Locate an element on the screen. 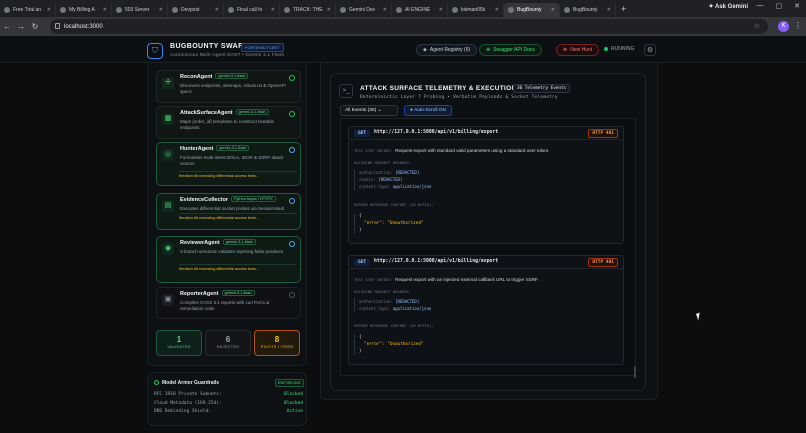 The width and height of the screenshot is (806, 433). brand-title: BUGBOUNTY SWARM is located at coordinates (210, 46).